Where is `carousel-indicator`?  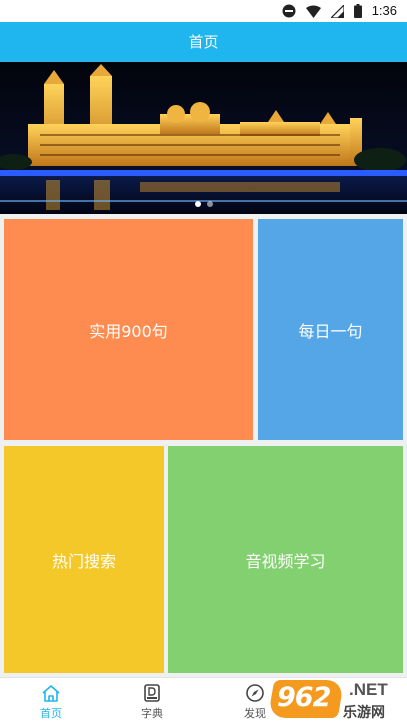
carousel-indicator is located at coordinates (203, 204).